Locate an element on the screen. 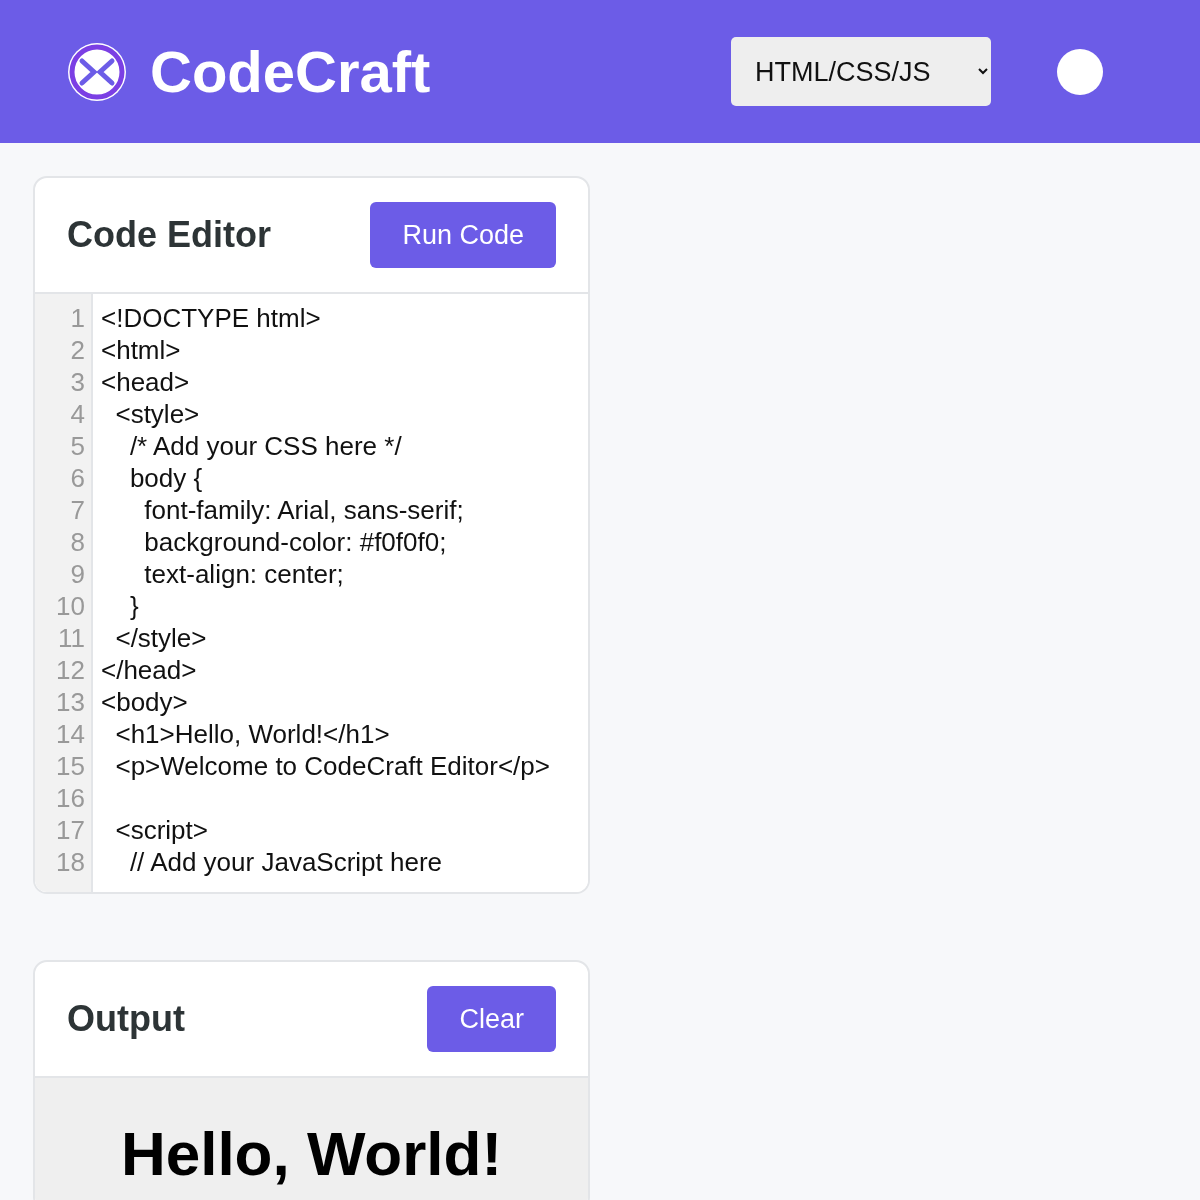 This screenshot has width=1200, height=1200. line-number: 9 is located at coordinates (77, 574).